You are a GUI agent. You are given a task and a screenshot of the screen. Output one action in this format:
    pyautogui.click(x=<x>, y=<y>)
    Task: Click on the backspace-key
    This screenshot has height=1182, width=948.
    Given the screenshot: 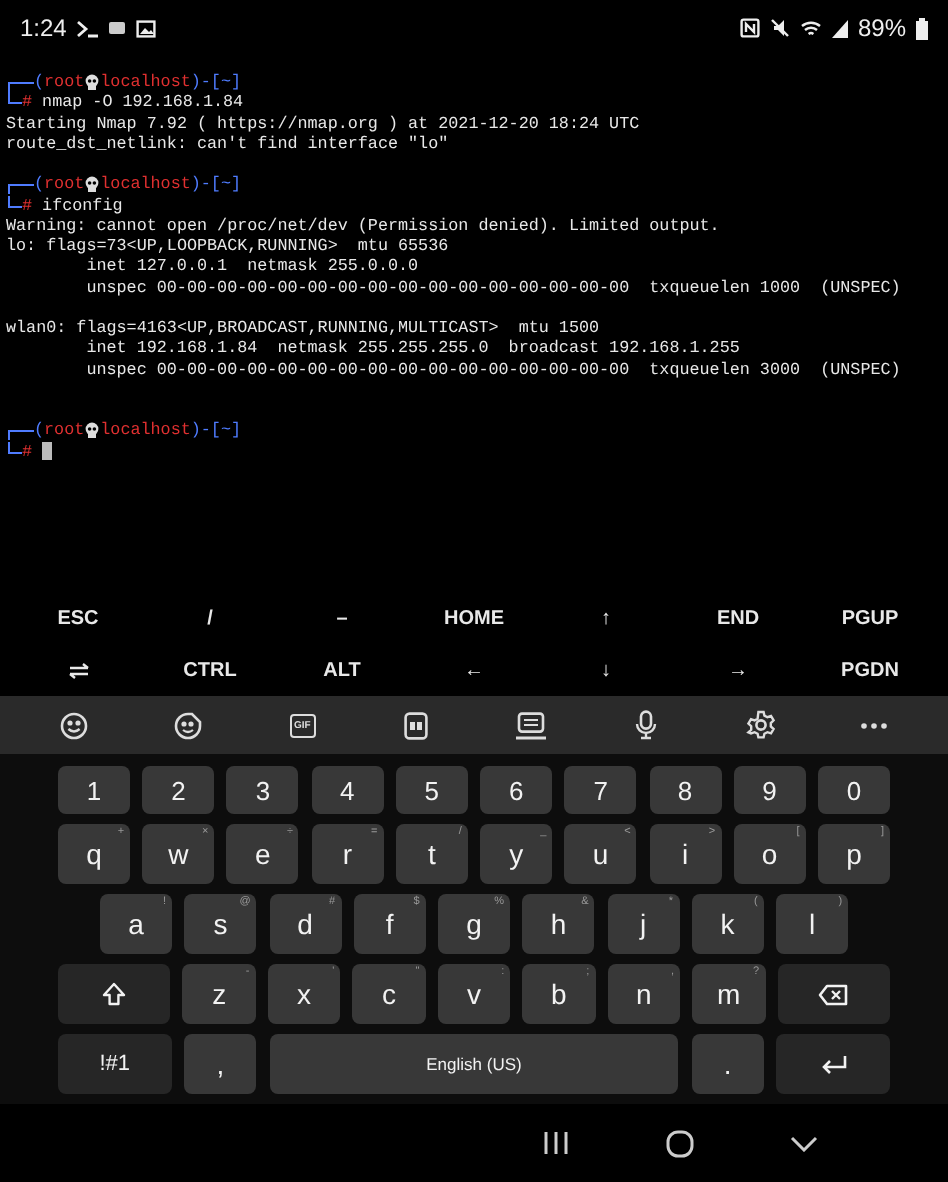 What is the action you would take?
    pyautogui.click(x=833, y=994)
    